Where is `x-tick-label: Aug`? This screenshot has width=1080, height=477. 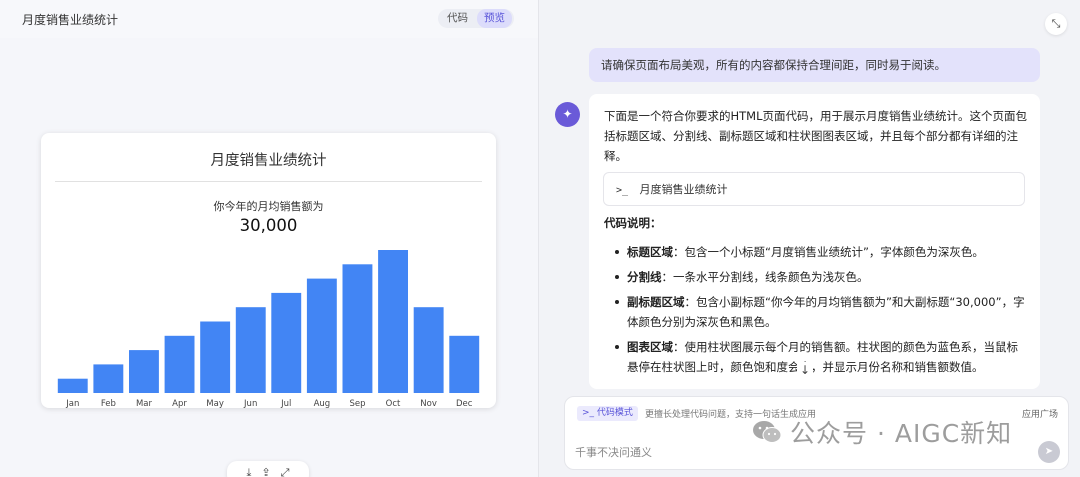
x-tick-label: Aug is located at coordinates (322, 403).